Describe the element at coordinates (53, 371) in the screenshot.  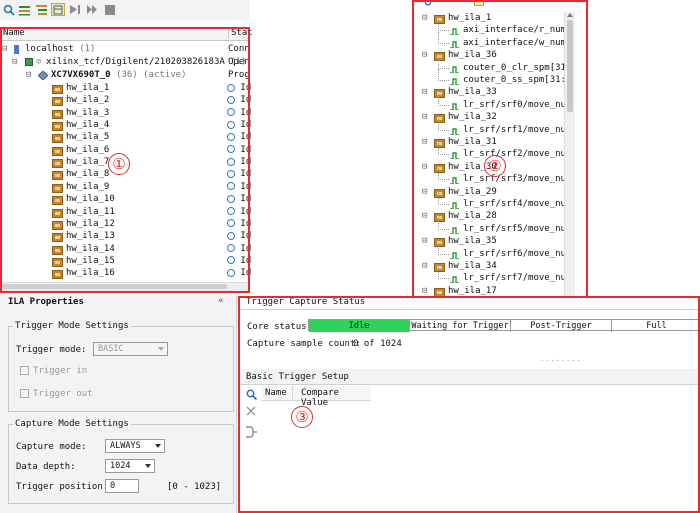
I see `trigger-in-checkbox: Trigger in` at that location.